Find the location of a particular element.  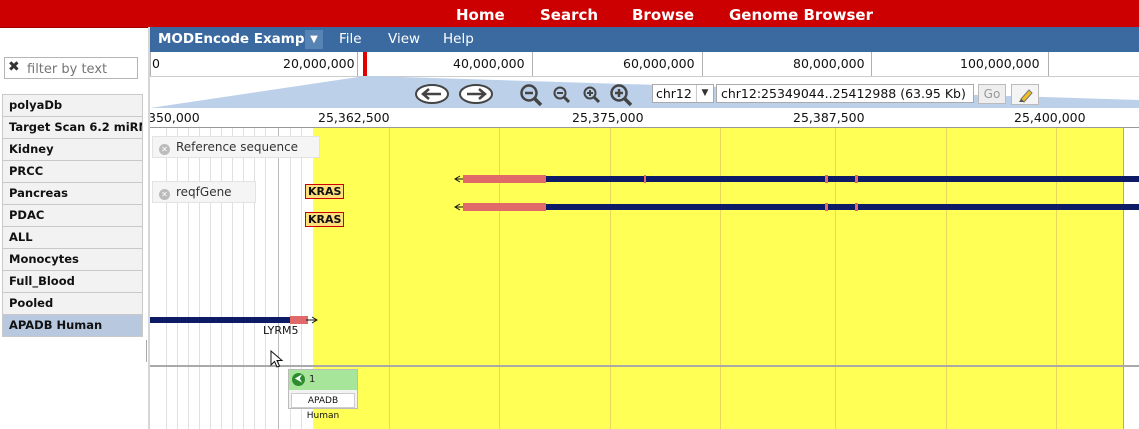

track-item-monocytes: Monocytes is located at coordinates (72, 260).